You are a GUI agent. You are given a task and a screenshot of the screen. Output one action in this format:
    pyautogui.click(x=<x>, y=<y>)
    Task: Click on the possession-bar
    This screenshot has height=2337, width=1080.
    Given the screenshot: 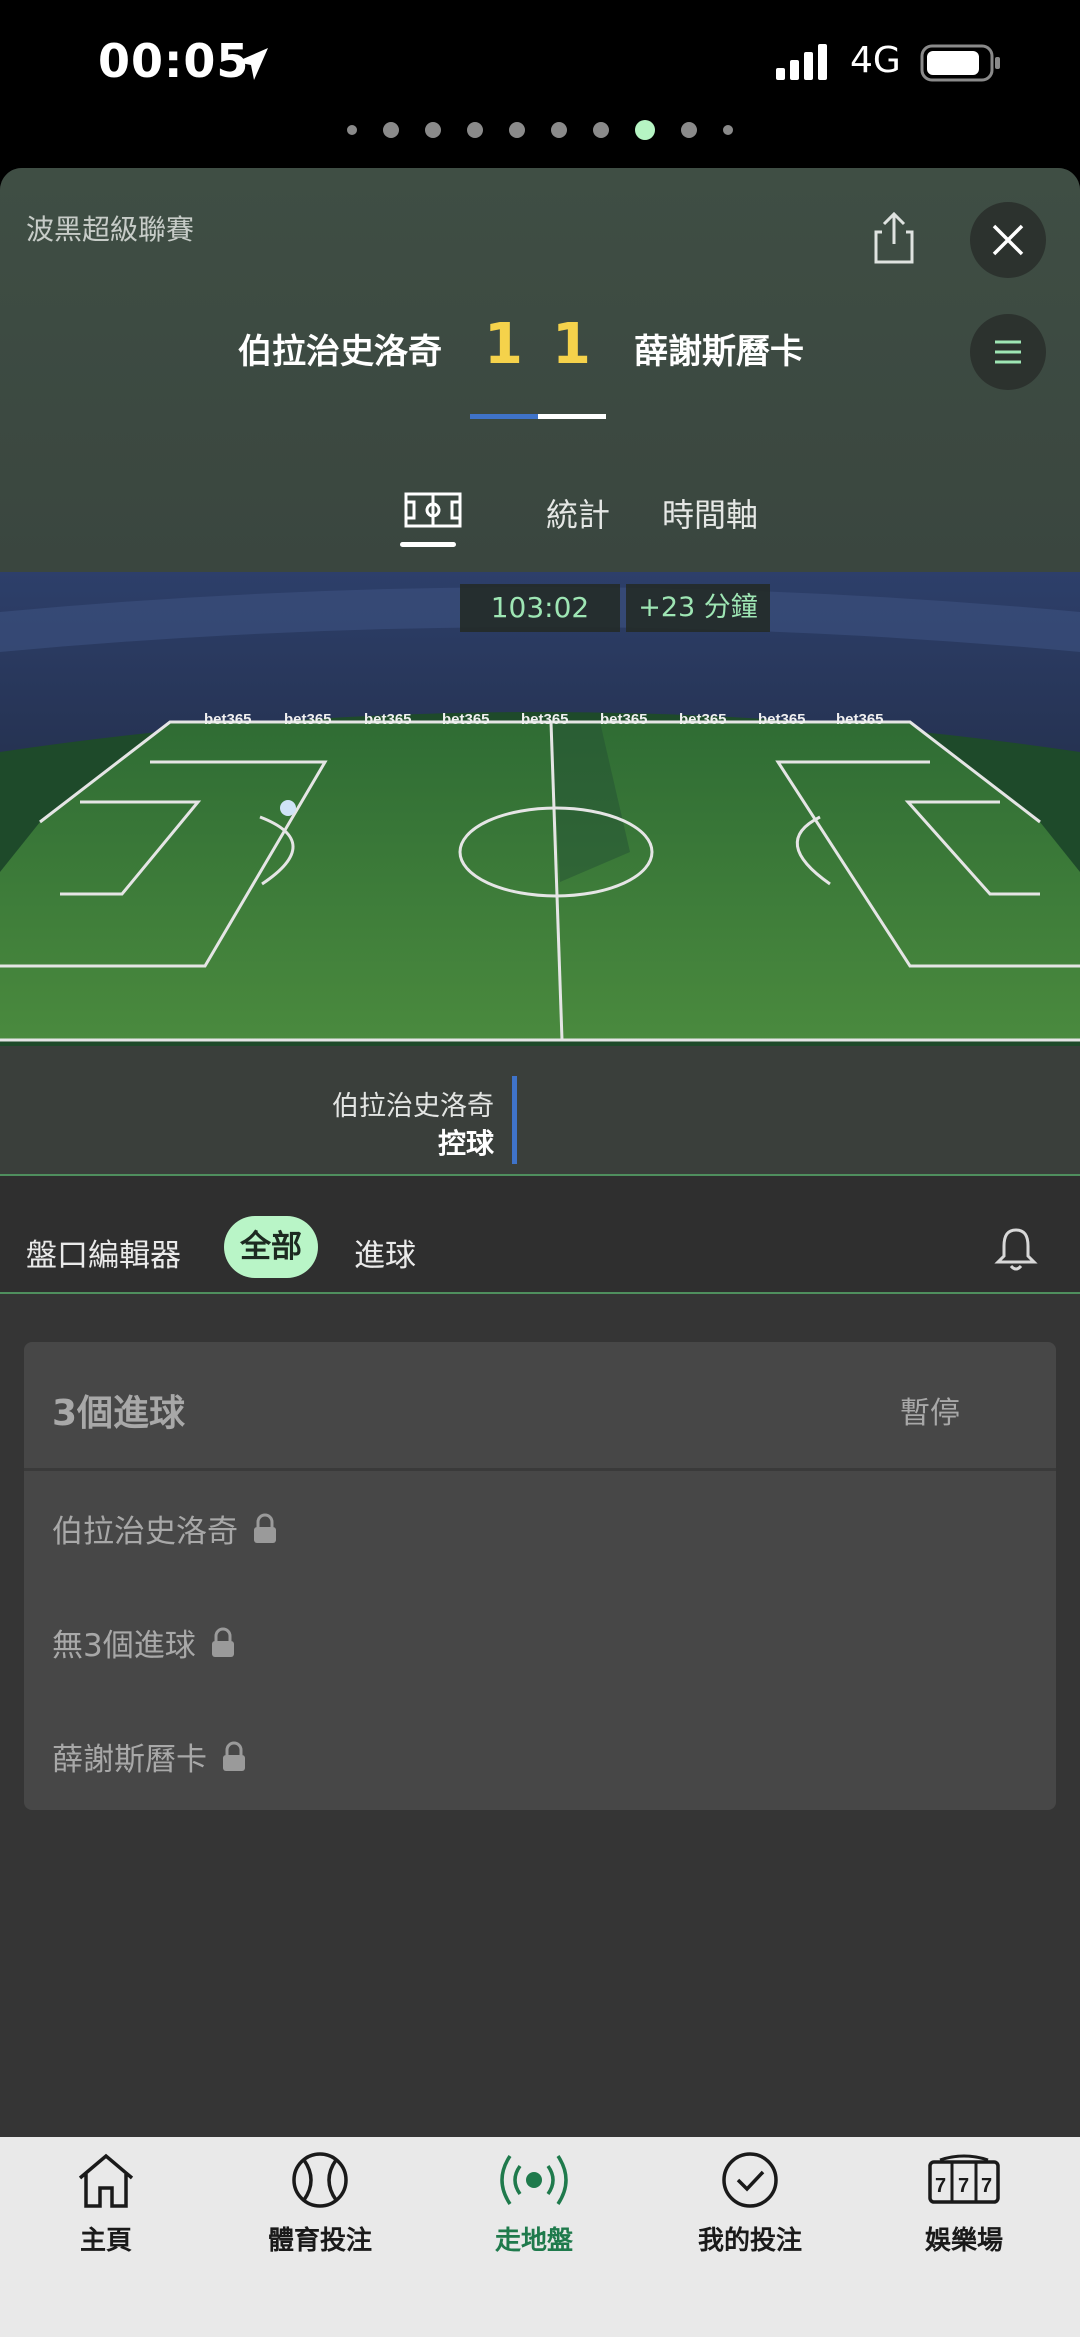 What is the action you would take?
    pyautogui.click(x=514, y=1120)
    